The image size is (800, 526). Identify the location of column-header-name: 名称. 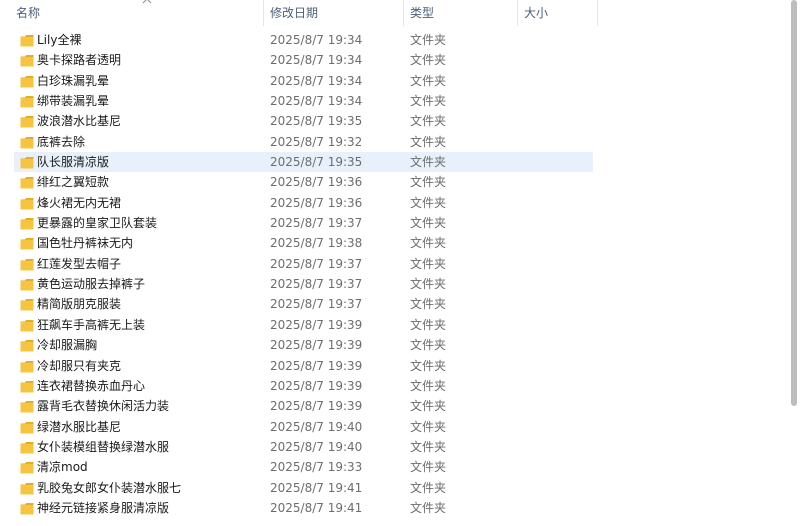
(137, 13).